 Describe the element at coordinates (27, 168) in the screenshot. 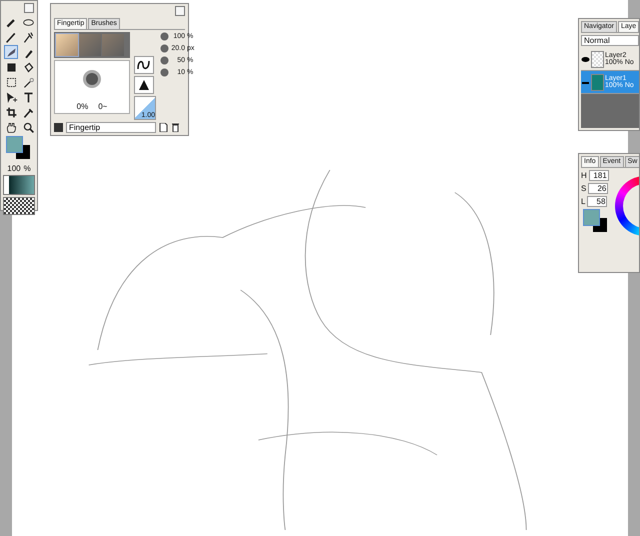

I see `opacity-unit: %` at that location.